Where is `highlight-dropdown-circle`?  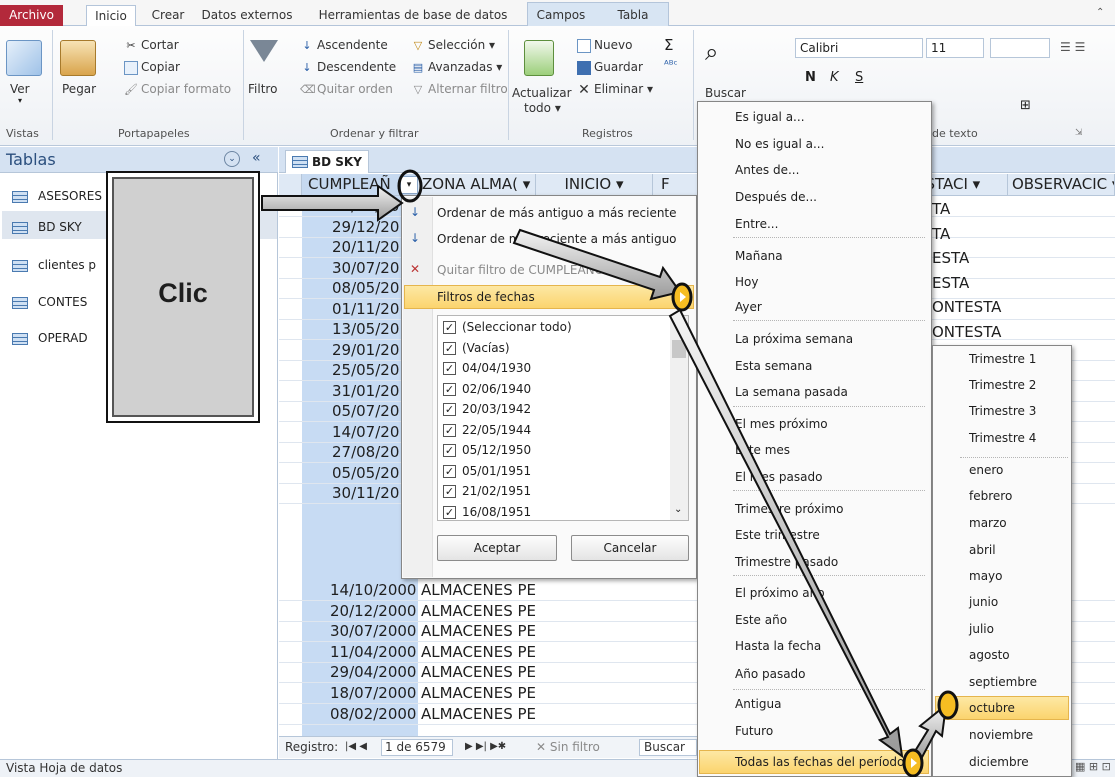
highlight-dropdown-circle is located at coordinates (410, 186).